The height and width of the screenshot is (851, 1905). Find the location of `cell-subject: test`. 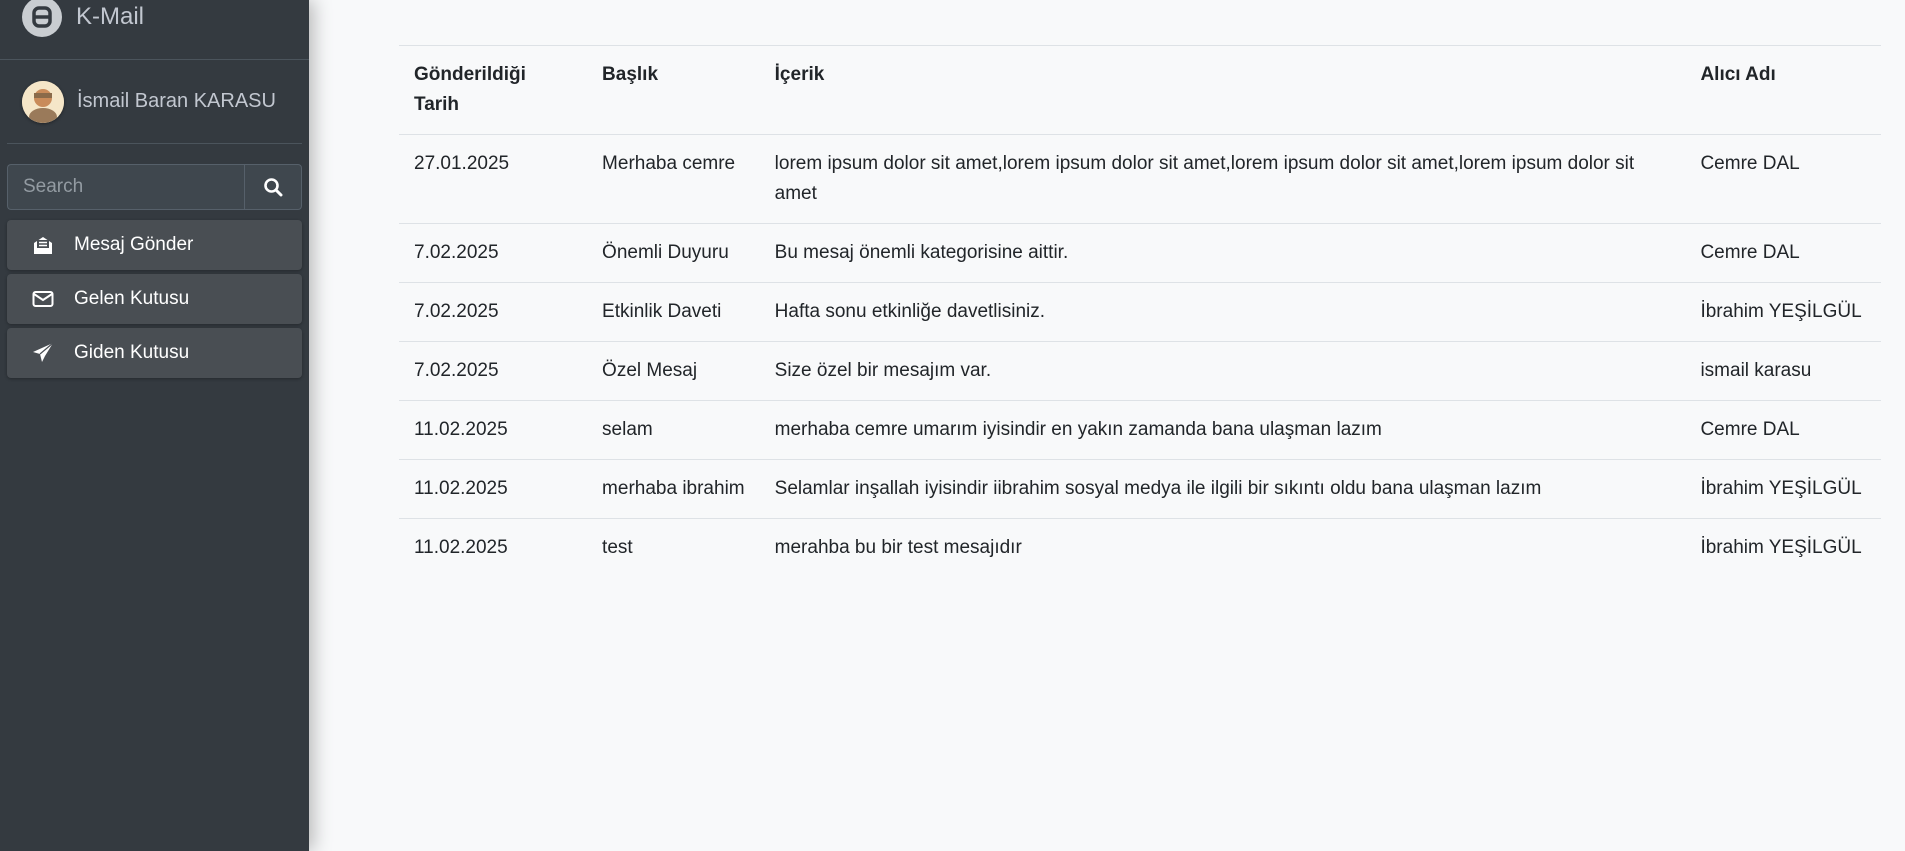

cell-subject: test is located at coordinates (673, 547).